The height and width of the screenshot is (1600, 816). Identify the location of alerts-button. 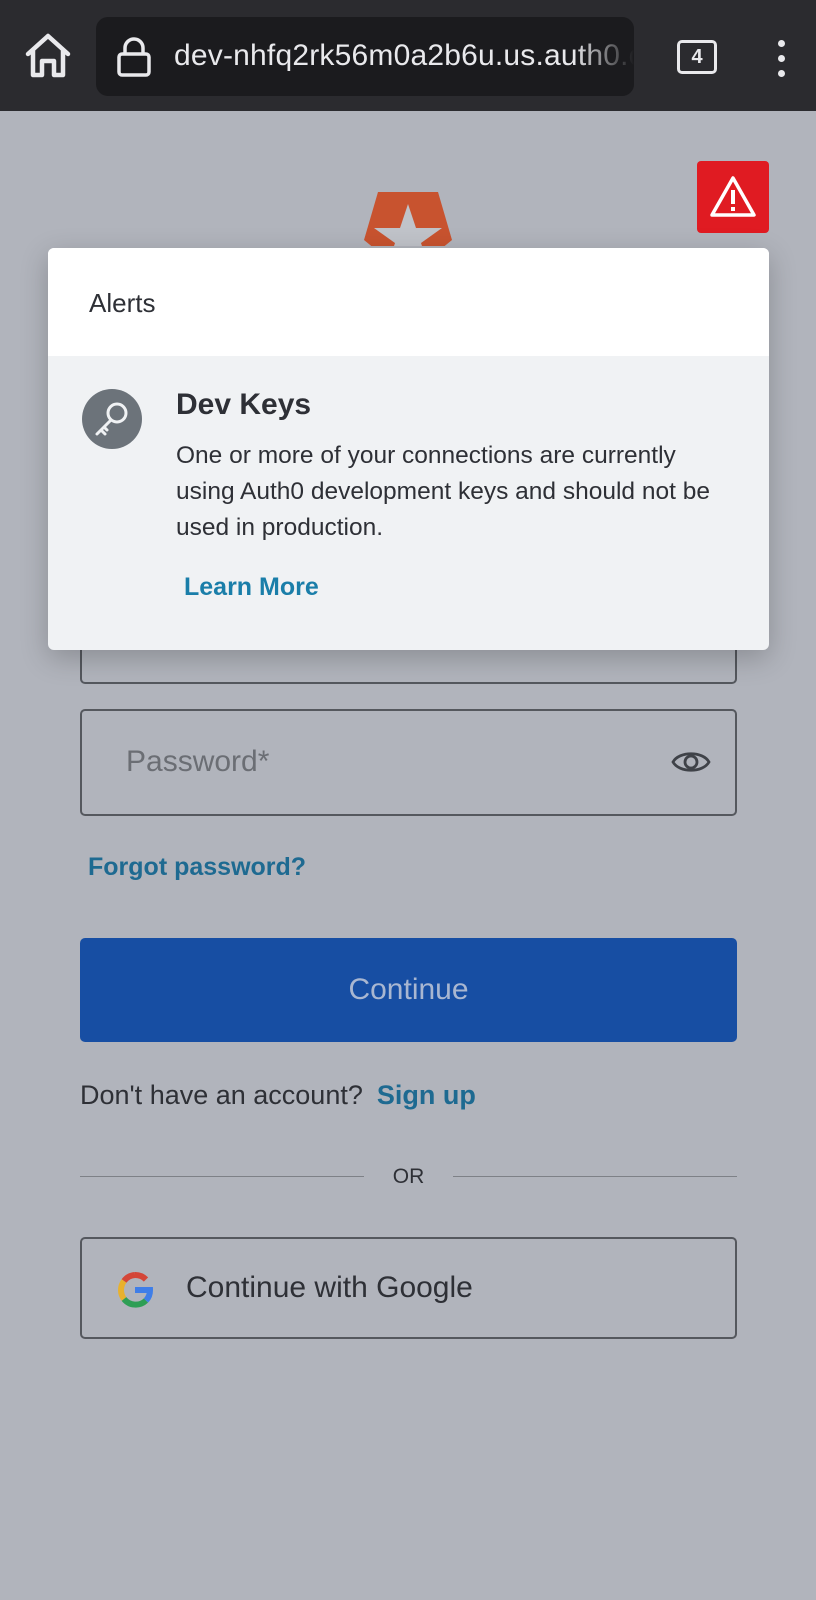
(733, 197).